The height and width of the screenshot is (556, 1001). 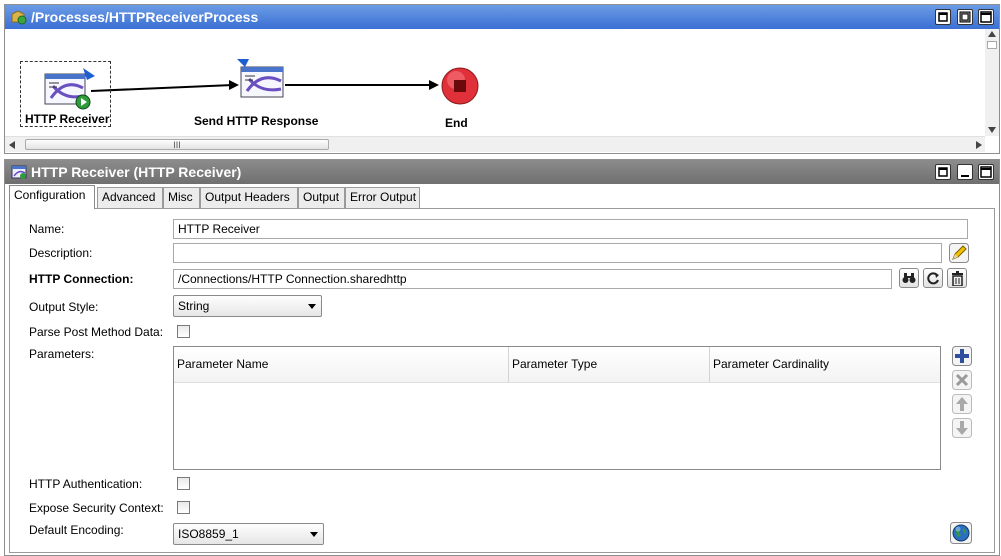 What do you see at coordinates (52, 197) in the screenshot?
I see `tab-configuration: Configuration` at bounding box center [52, 197].